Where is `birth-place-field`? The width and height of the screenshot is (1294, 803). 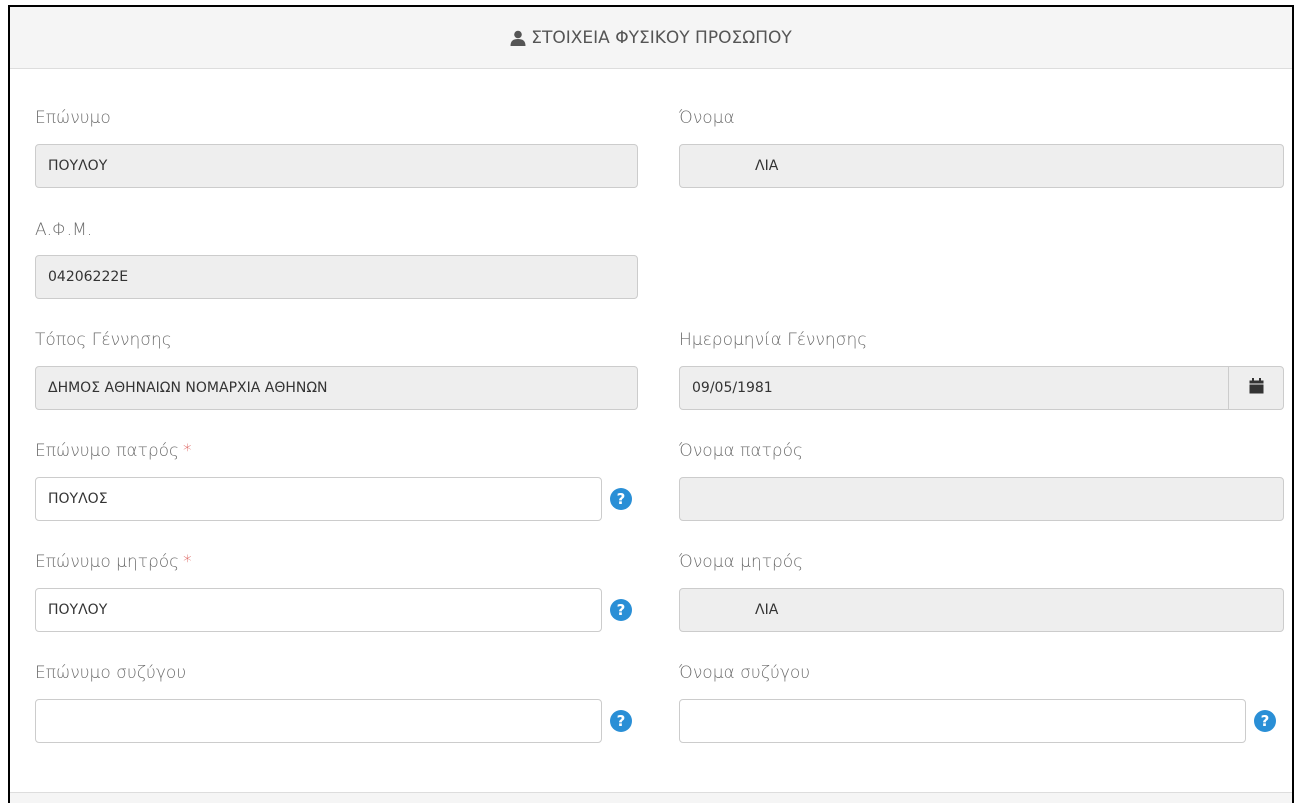
birth-place-field is located at coordinates (336, 388).